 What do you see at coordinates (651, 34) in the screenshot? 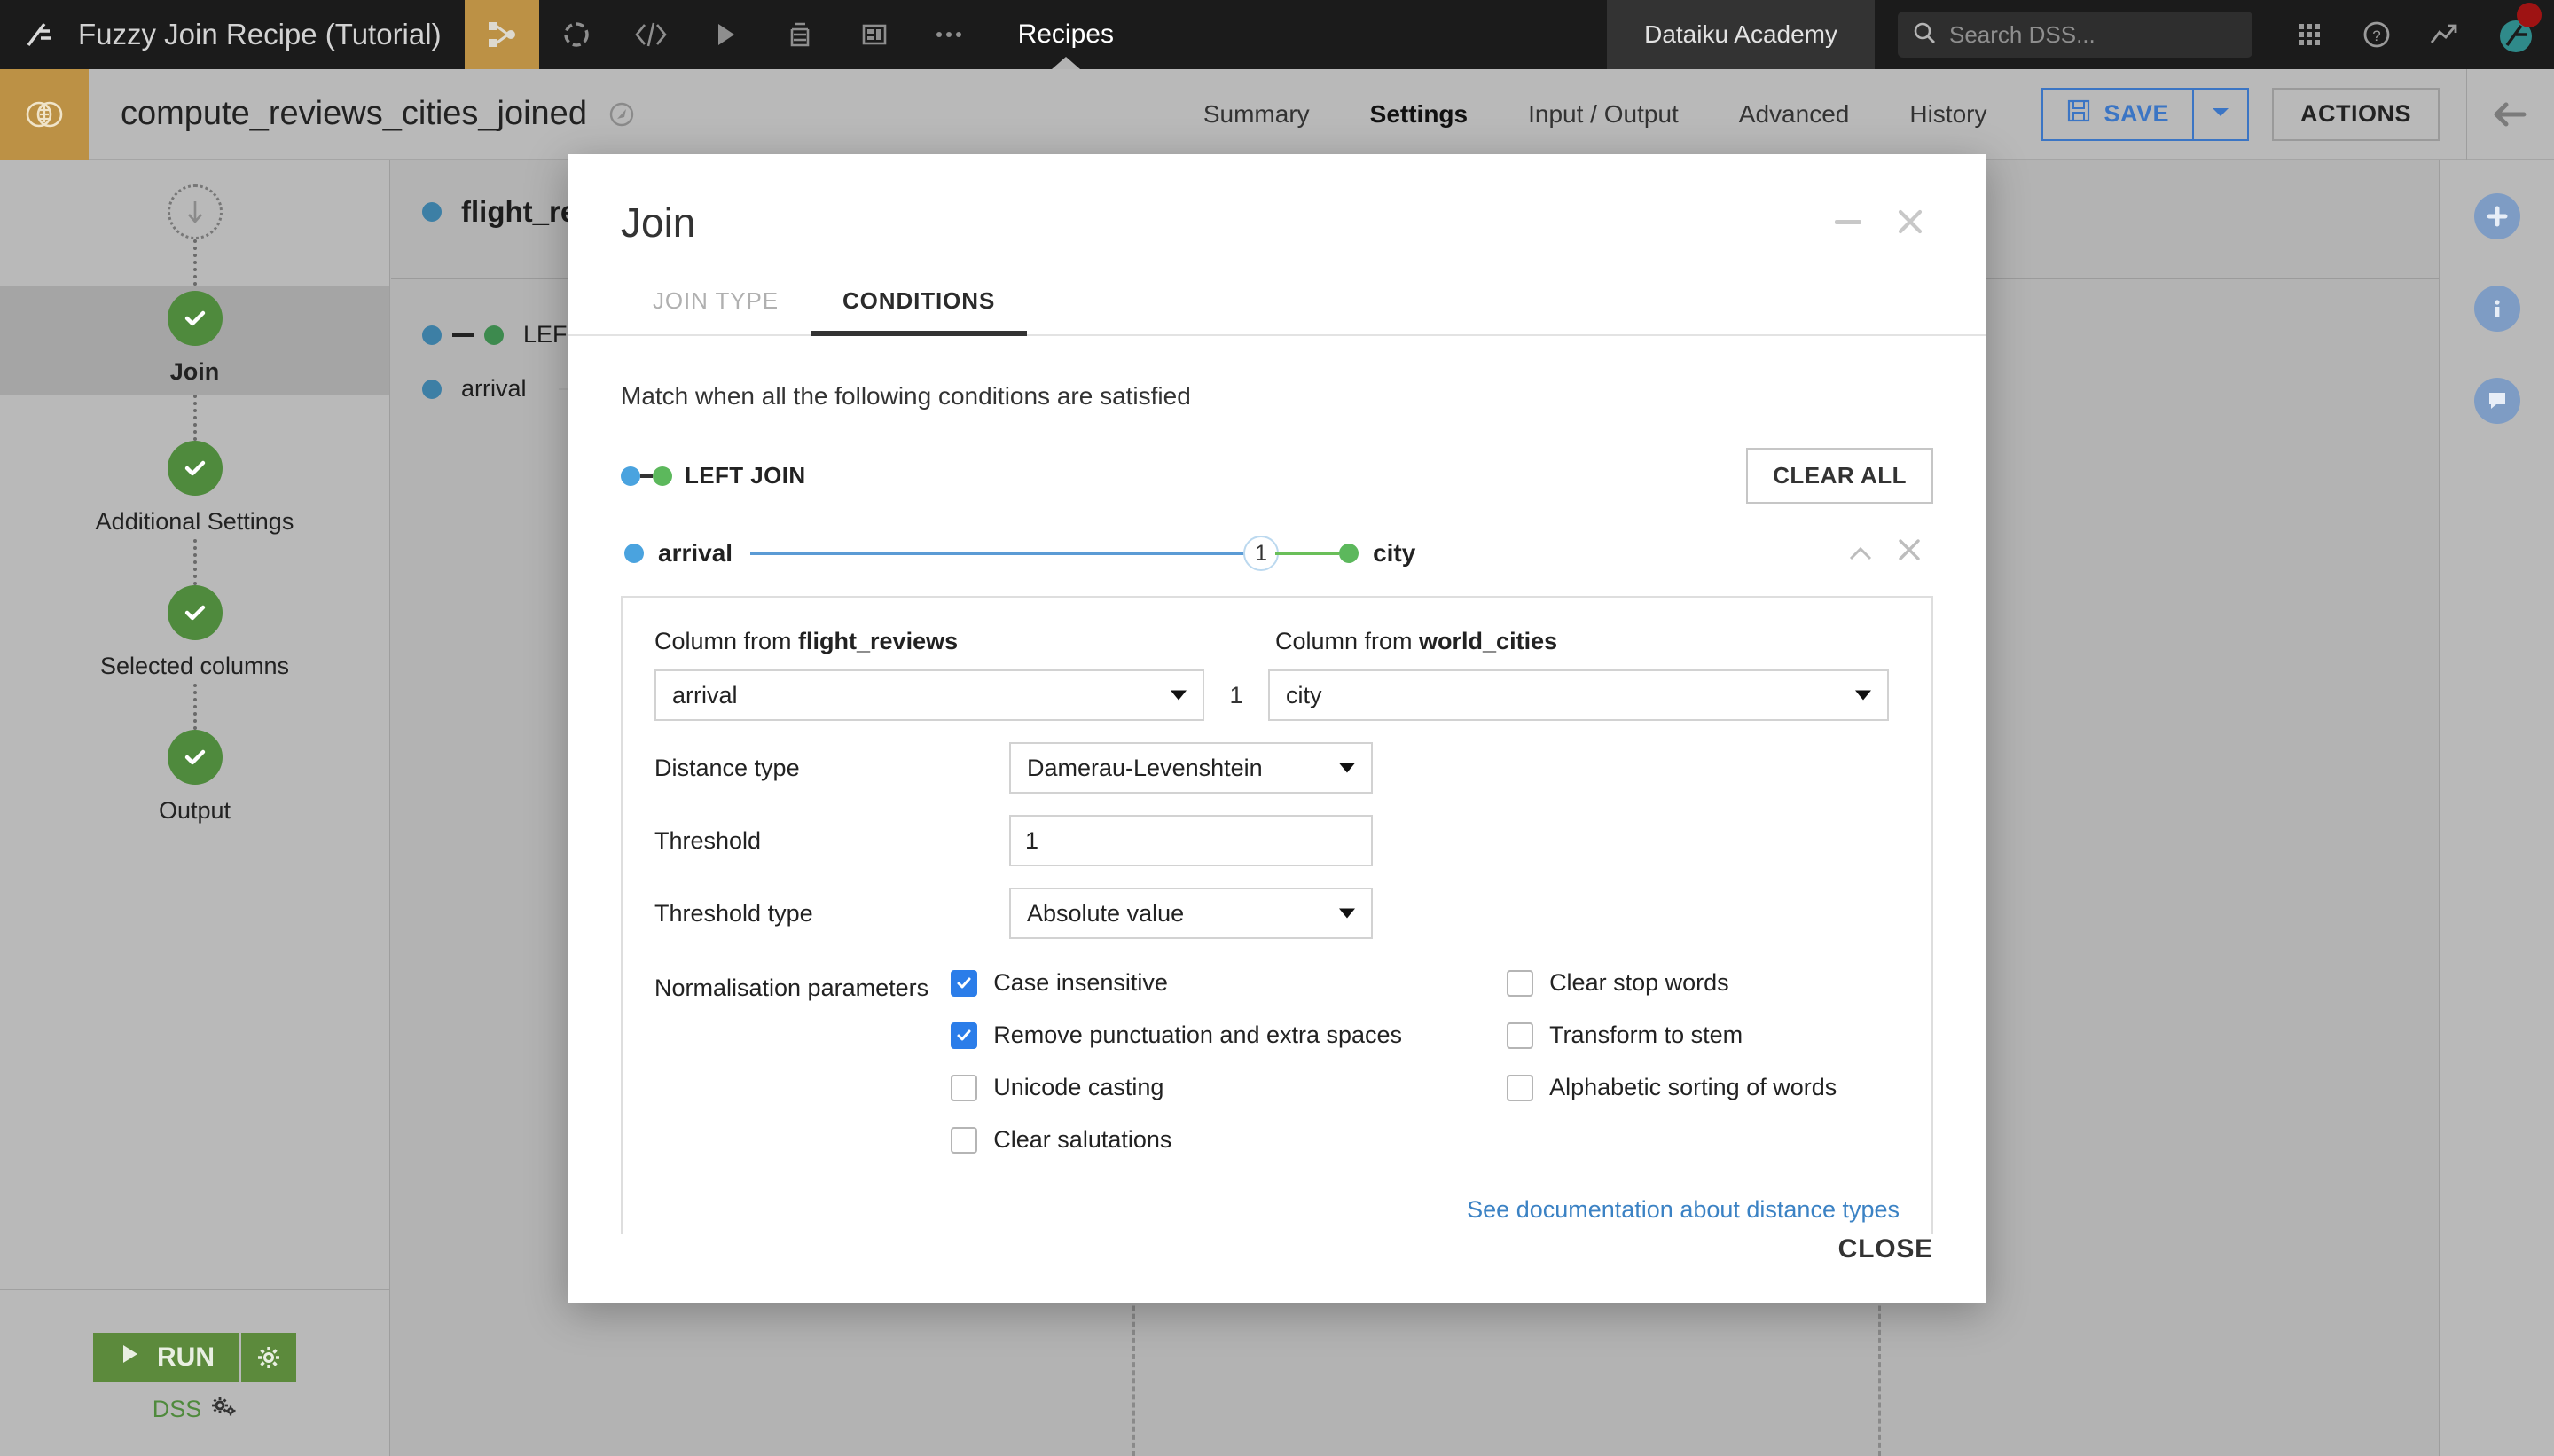
I see `code-icon` at bounding box center [651, 34].